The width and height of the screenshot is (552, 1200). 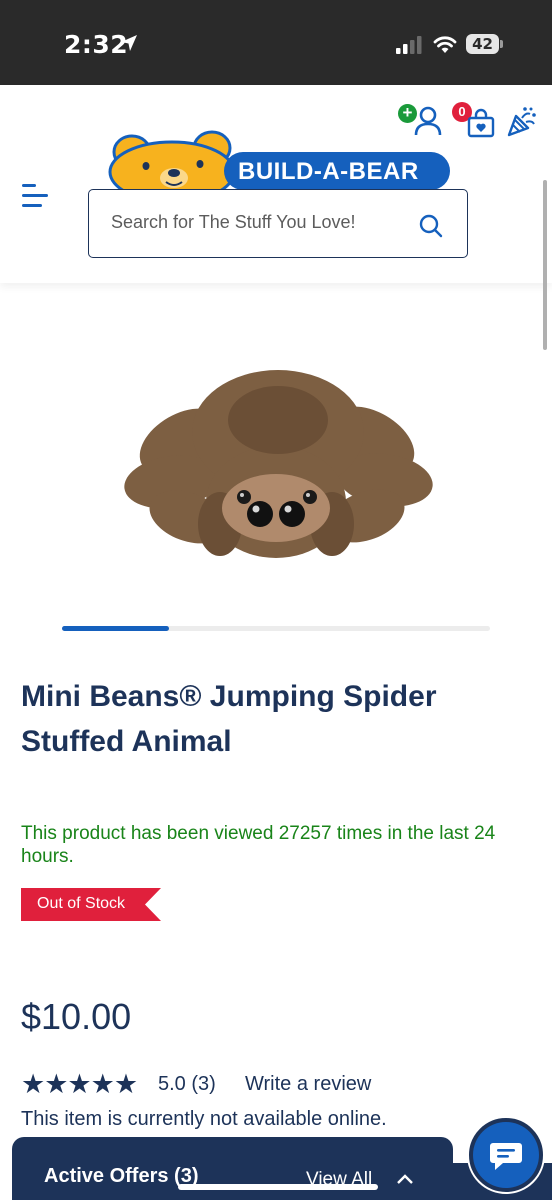 What do you see at coordinates (129, 43) in the screenshot?
I see `location-arrow-icon` at bounding box center [129, 43].